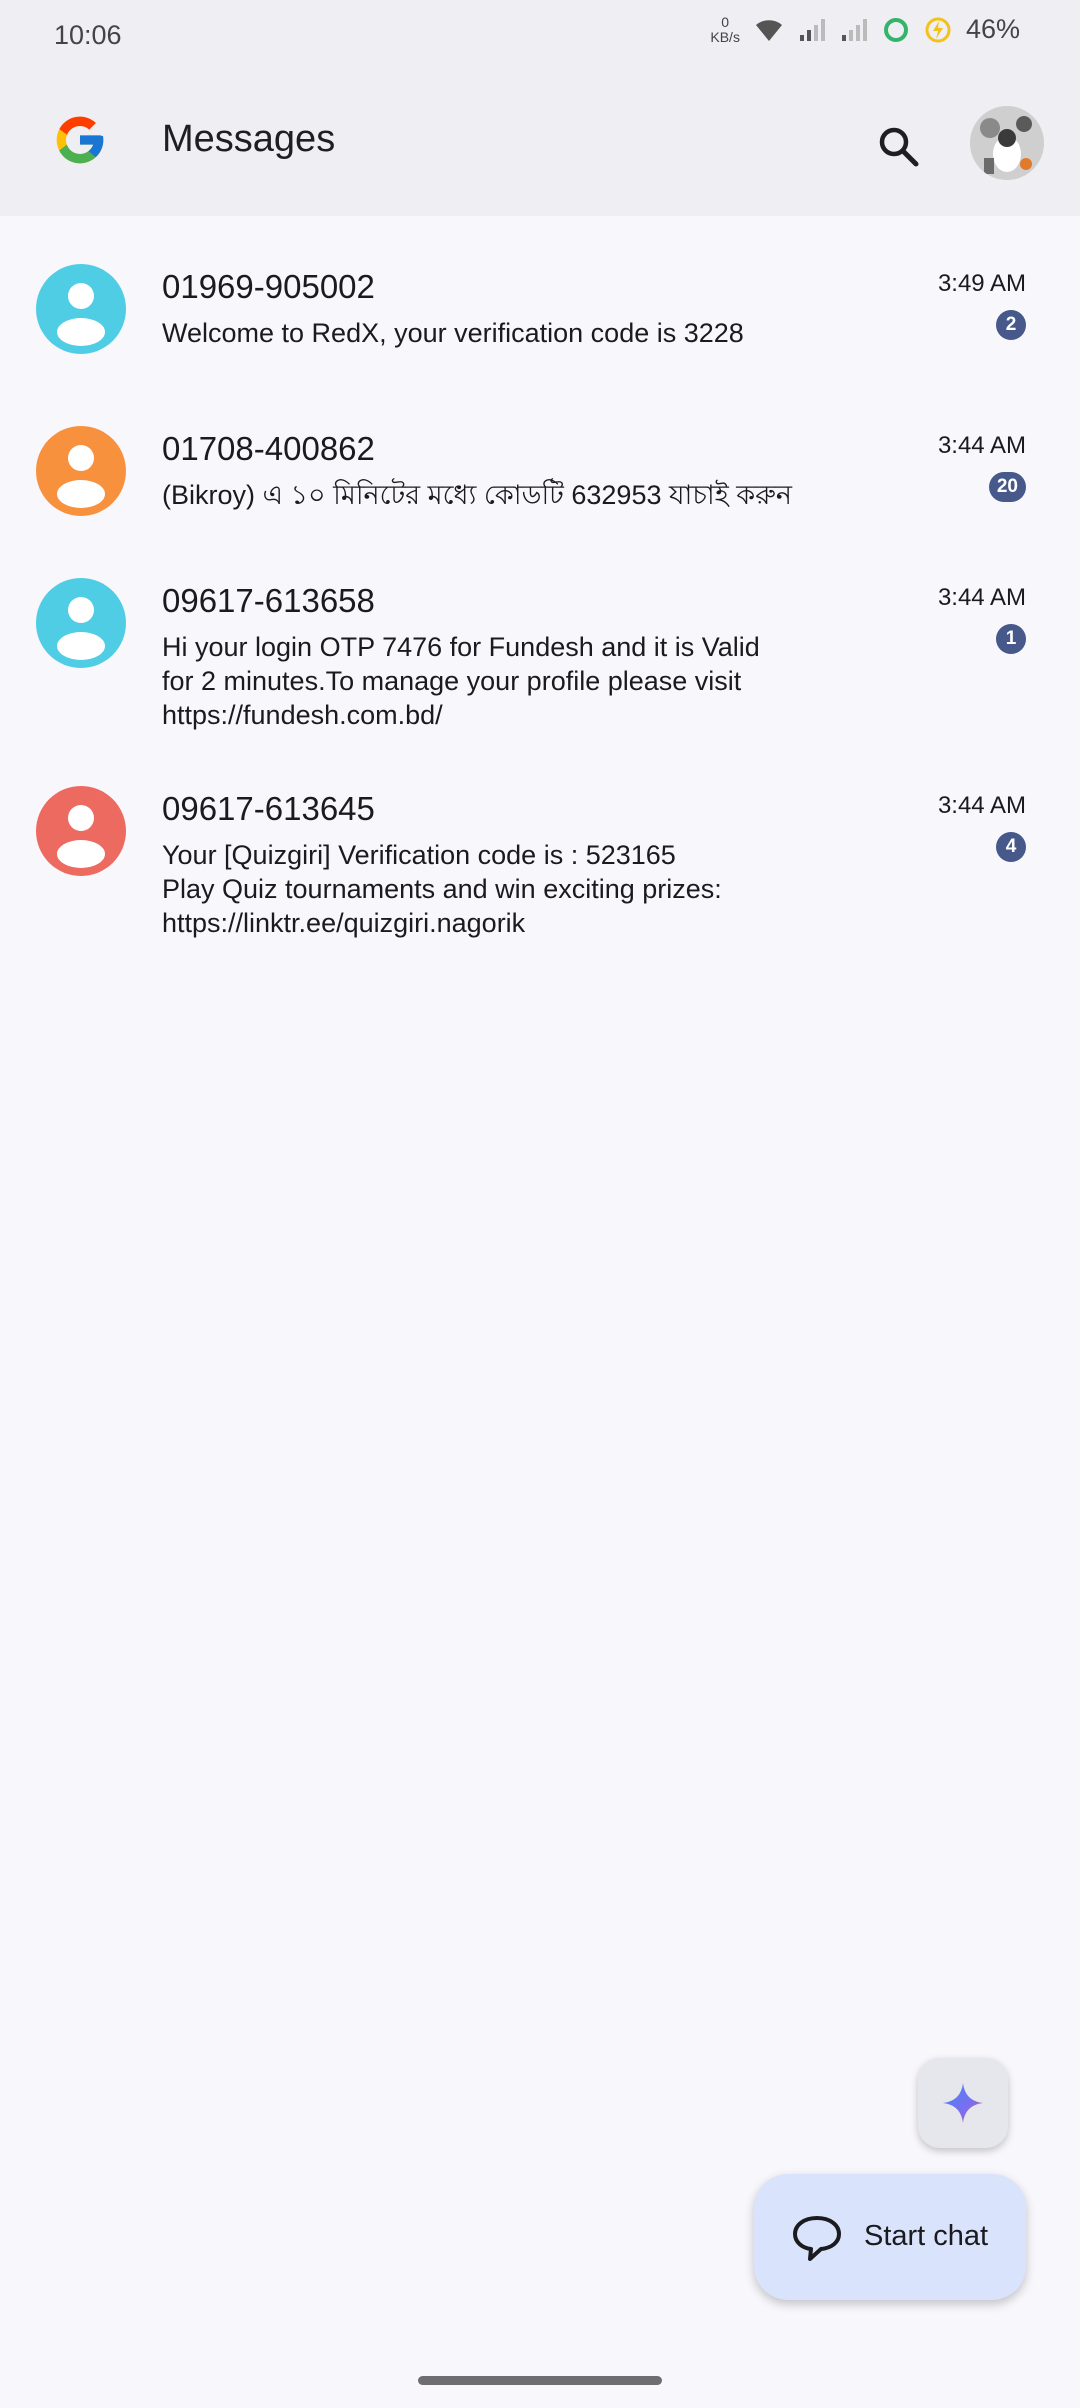 The width and height of the screenshot is (1080, 2408). I want to click on battery-saver-icon, so click(938, 29).